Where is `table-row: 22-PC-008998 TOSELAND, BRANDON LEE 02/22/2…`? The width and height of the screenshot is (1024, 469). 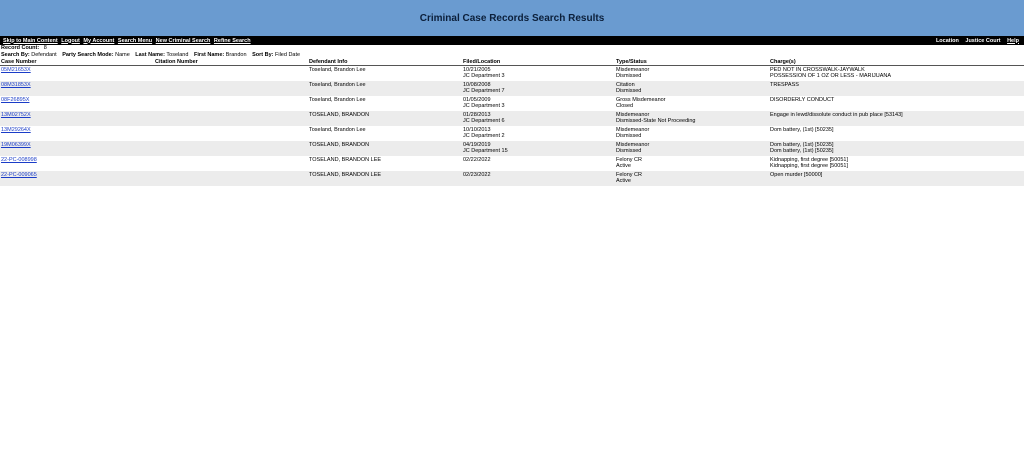 table-row: 22-PC-008998 TOSELAND, BRANDON LEE 02/22/2… is located at coordinates (512, 163).